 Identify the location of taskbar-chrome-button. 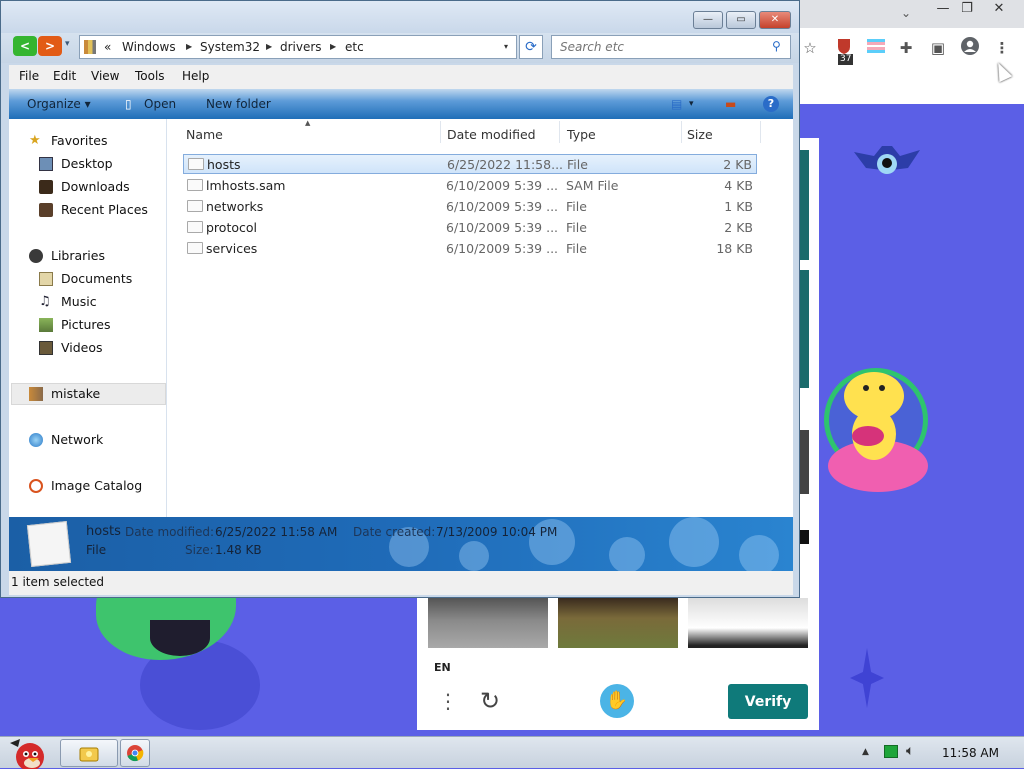
(135, 753).